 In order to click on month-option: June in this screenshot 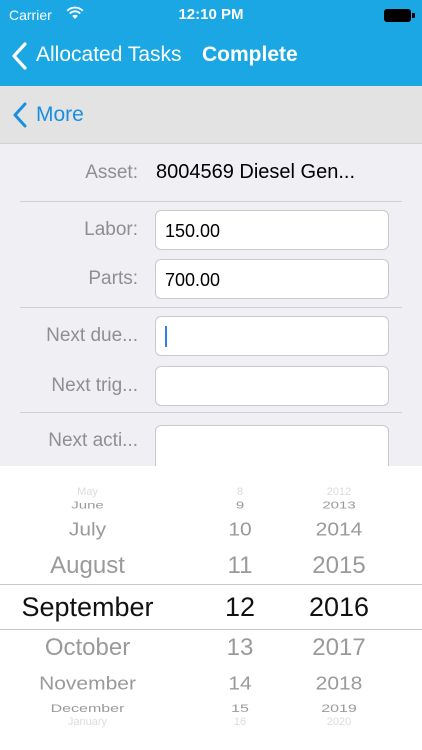, I will do `click(87, 506)`.